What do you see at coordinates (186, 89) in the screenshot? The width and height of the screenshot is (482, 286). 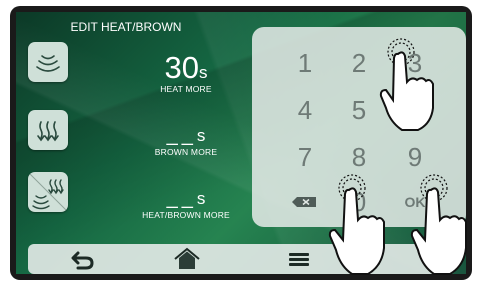 I see `heat-more-label: HEAT MORE` at bounding box center [186, 89].